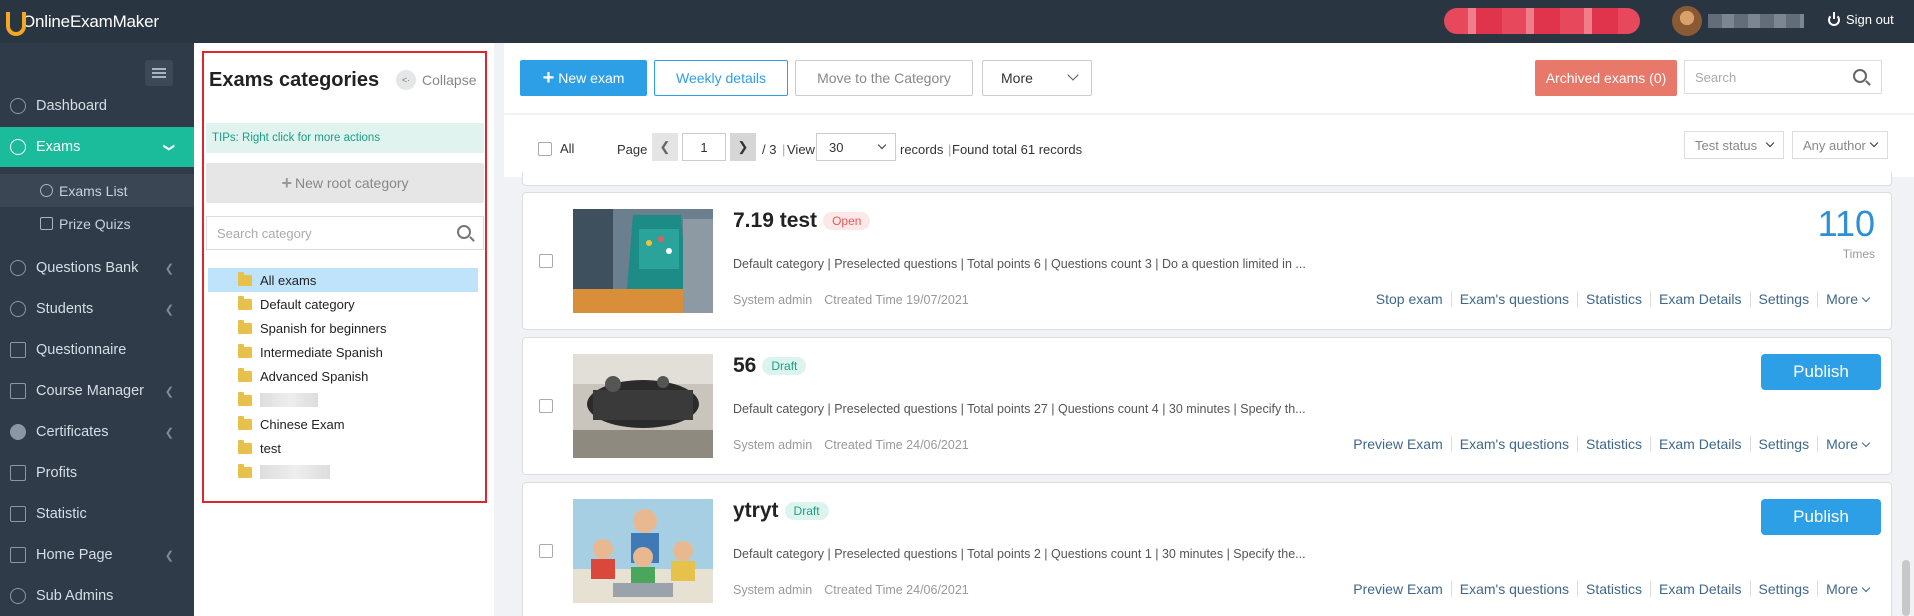  I want to click on collapse-button: <· Collapse, so click(436, 80).